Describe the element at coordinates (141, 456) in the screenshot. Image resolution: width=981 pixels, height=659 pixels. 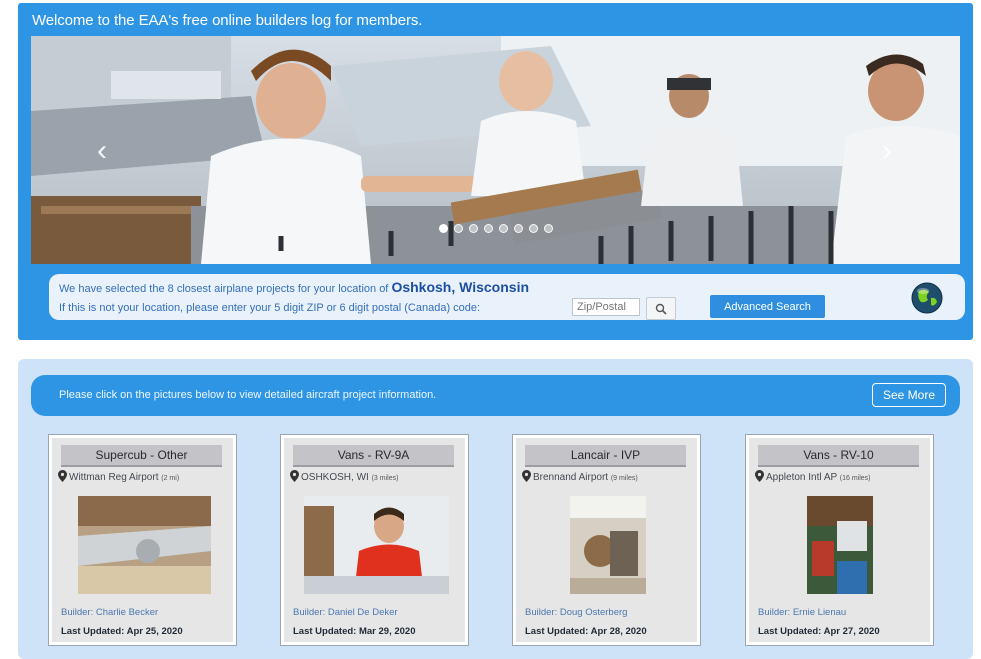
I see `project-title: Supercub - Other` at that location.